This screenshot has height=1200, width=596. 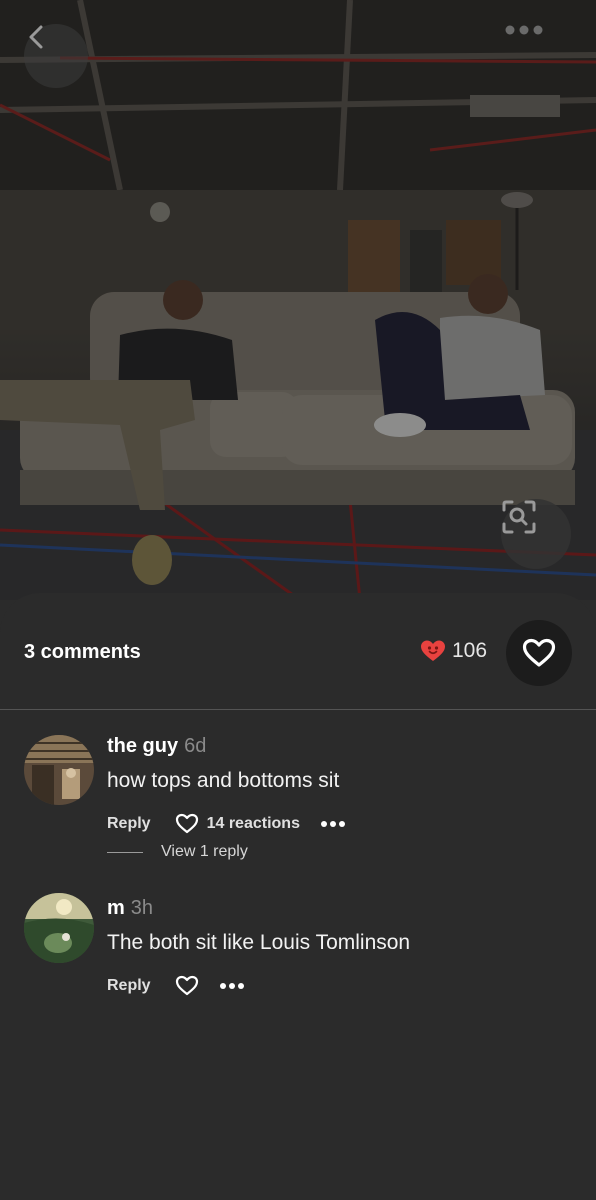 I want to click on comment-text: The both sit like Louis Tomlinson, so click(x=259, y=942).